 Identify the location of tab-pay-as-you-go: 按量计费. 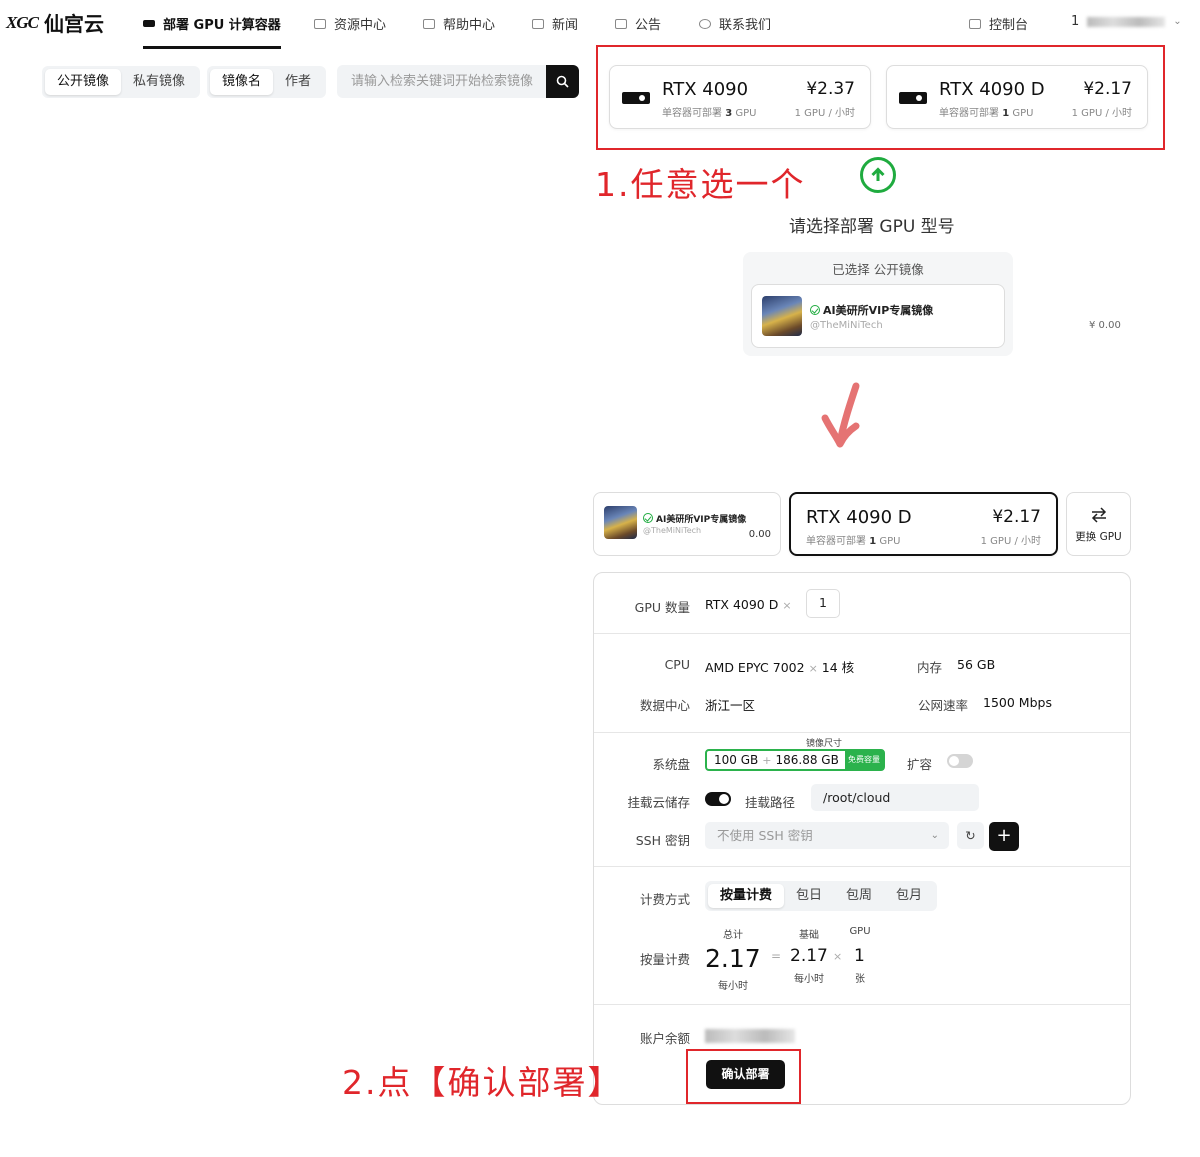
(746, 896).